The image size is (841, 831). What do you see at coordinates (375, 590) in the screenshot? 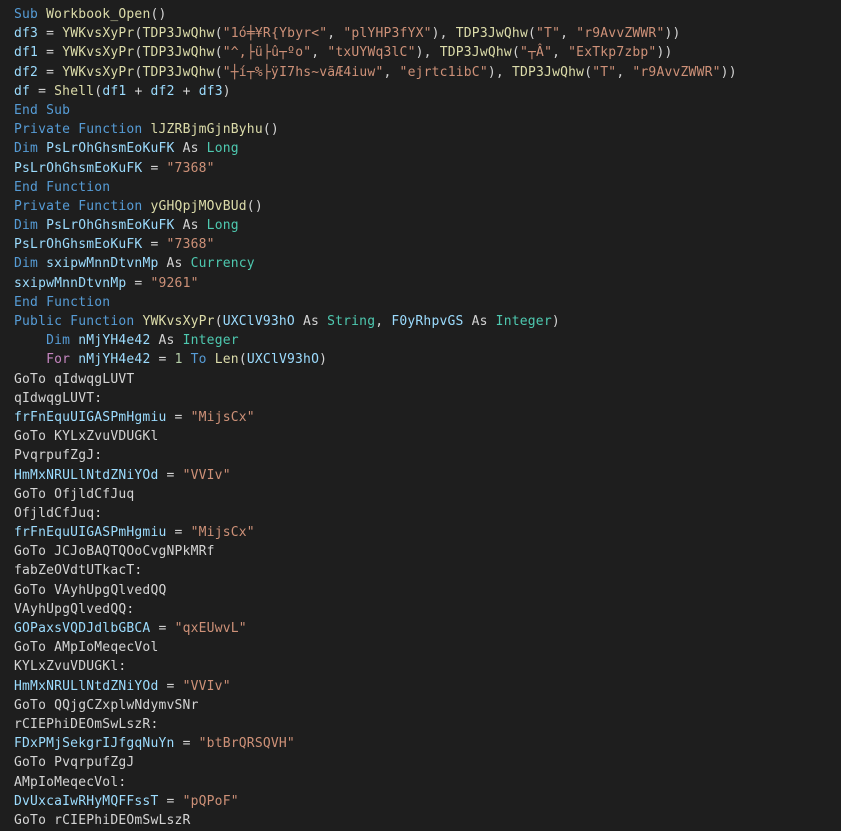
I see `code-line: GoTo VAyhUpgQlvedQQ` at bounding box center [375, 590].